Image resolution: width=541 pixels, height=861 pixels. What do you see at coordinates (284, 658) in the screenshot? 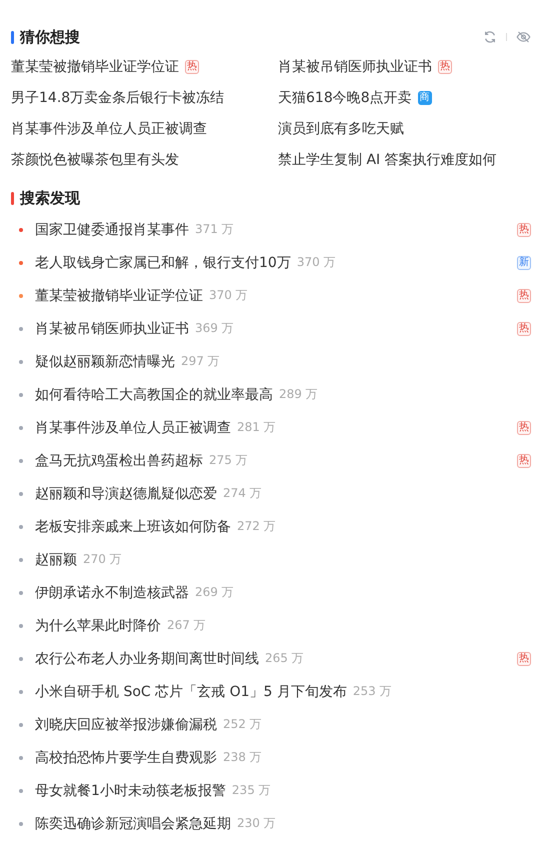
I see `search-count: 265 万` at bounding box center [284, 658].